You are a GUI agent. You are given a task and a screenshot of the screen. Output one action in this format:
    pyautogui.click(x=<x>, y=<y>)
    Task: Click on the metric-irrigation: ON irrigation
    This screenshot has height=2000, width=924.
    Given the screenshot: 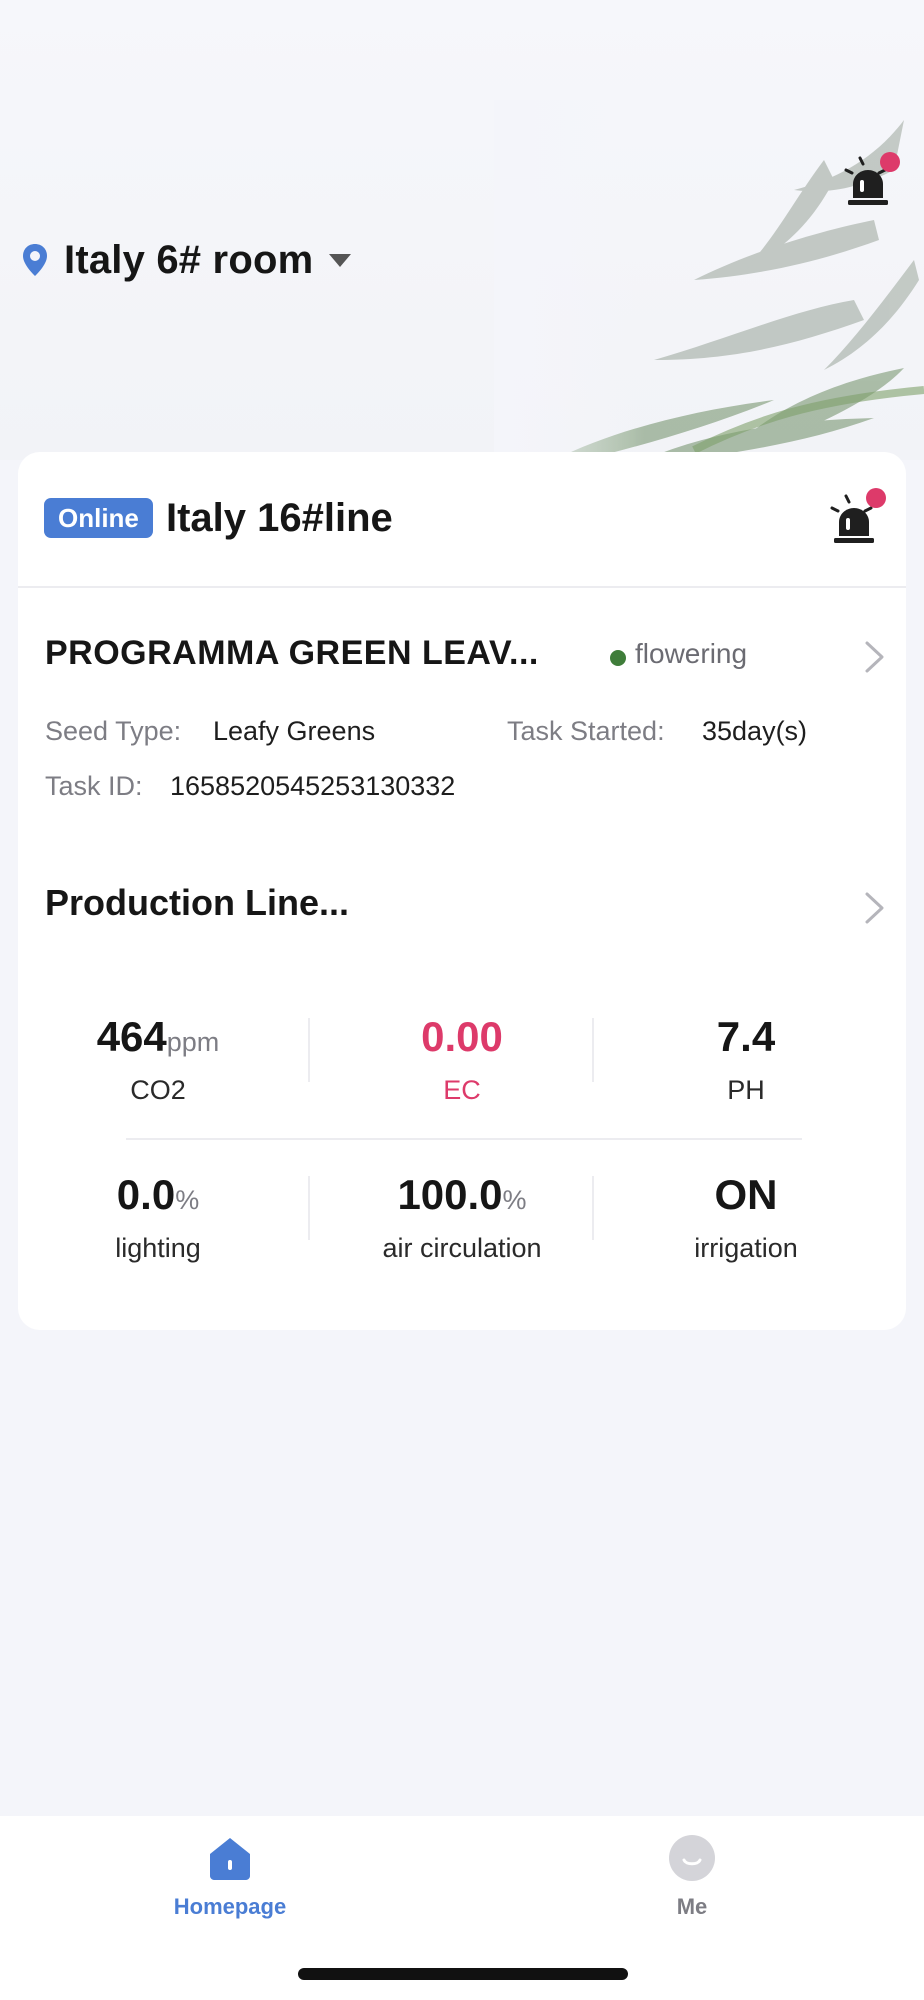 What is the action you would take?
    pyautogui.click(x=746, y=1217)
    